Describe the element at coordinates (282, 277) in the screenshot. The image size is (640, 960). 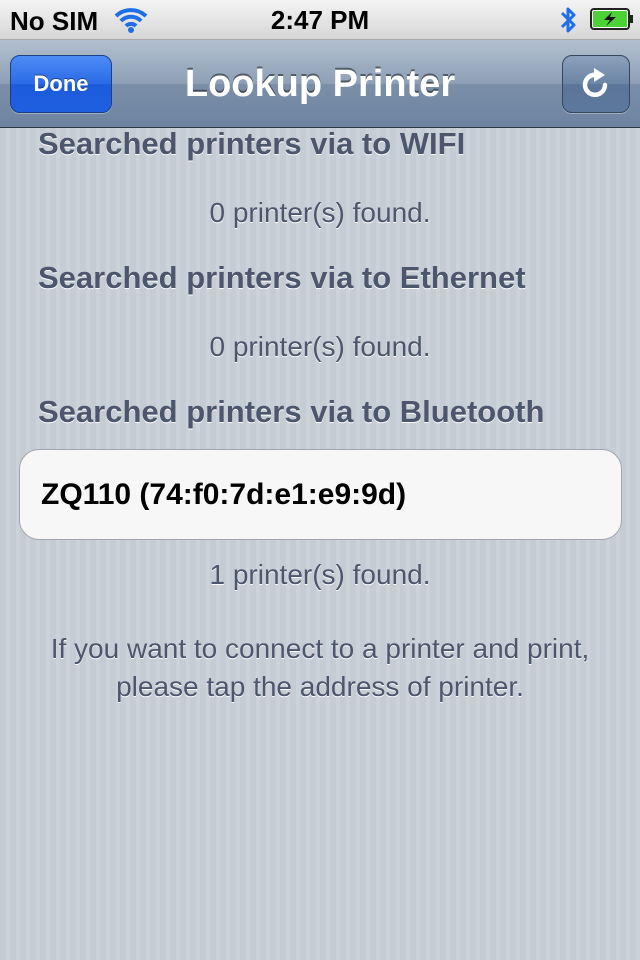
I see `section-header-ethernet: Searched printers via to Ethernet` at that location.